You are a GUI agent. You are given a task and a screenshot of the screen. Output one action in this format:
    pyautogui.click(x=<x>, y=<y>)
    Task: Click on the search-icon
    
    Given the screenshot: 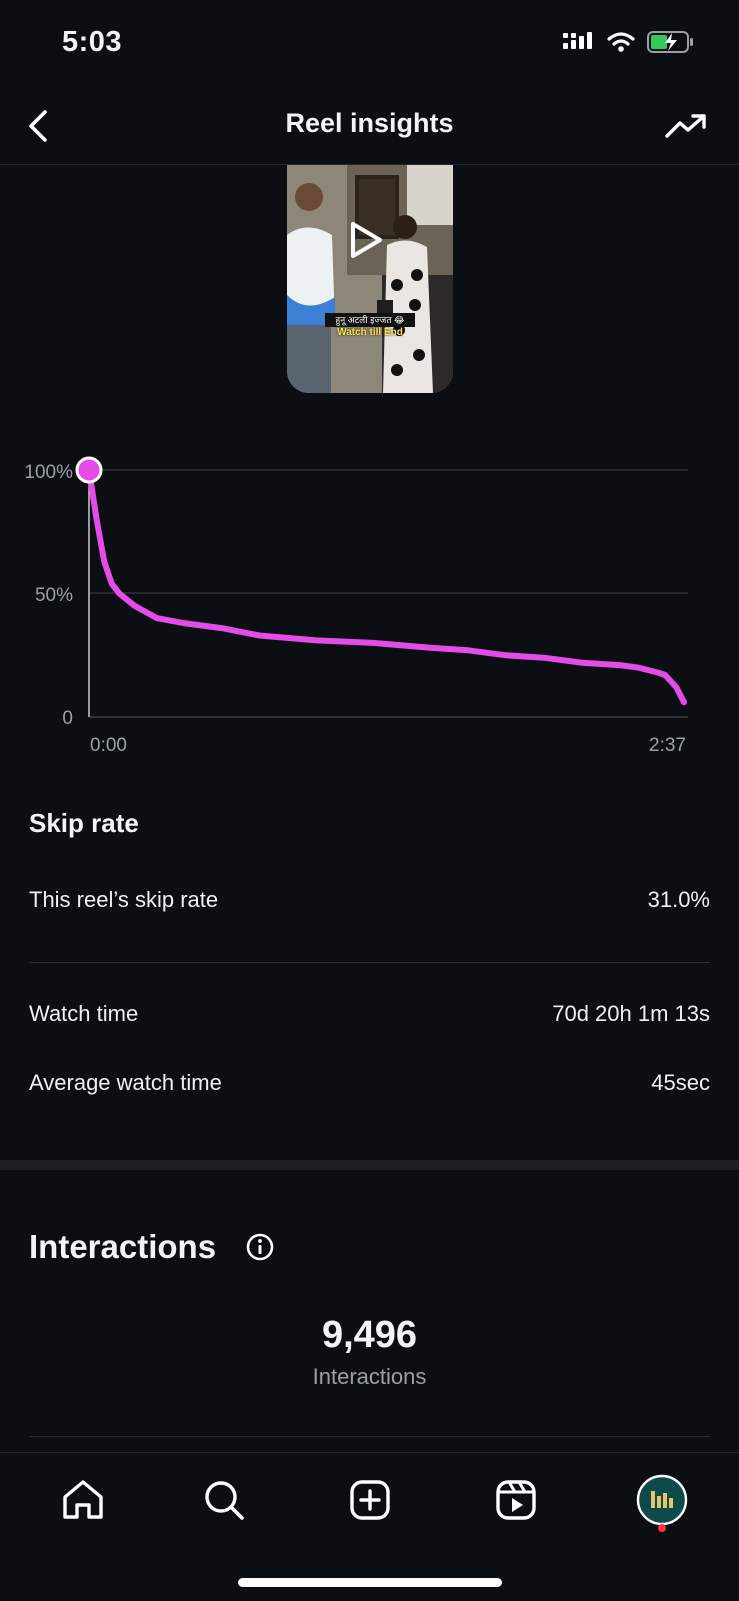 What is the action you would take?
    pyautogui.click(x=224, y=1500)
    